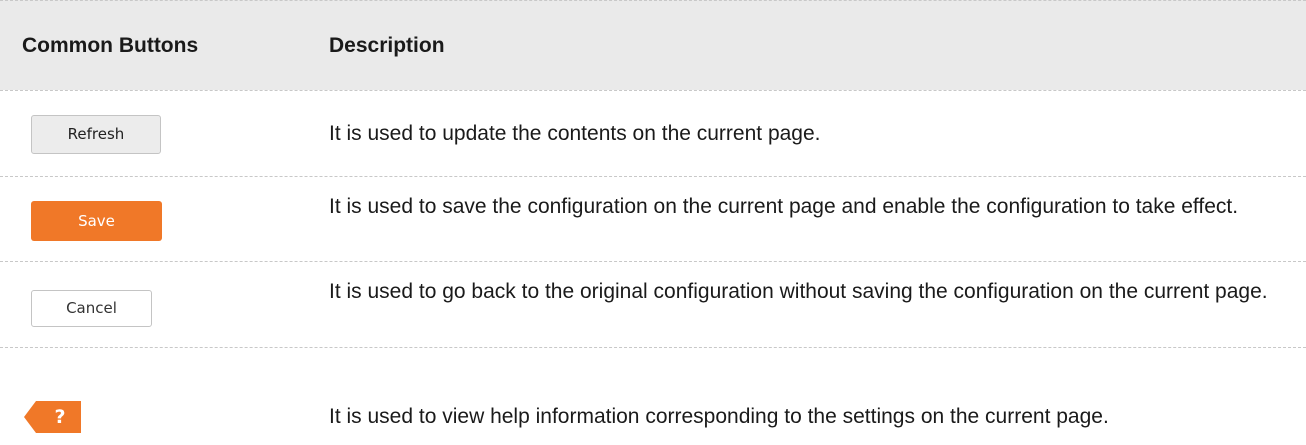 The width and height of the screenshot is (1306, 445). I want to click on help-glyph: ?, so click(60, 417).